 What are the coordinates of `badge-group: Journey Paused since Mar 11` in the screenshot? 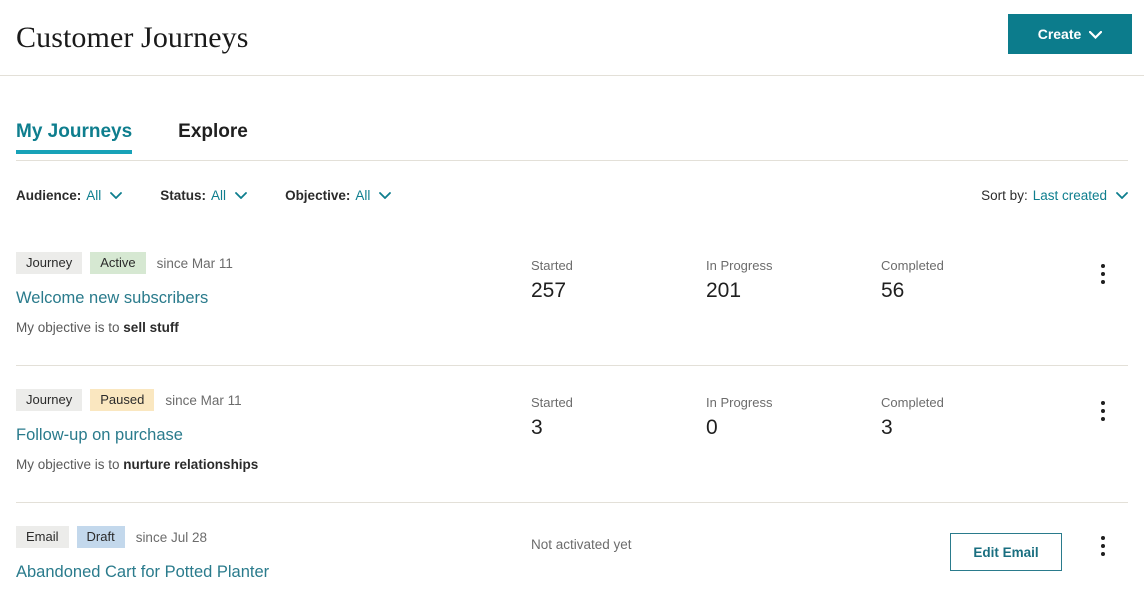 It's located at (273, 400).